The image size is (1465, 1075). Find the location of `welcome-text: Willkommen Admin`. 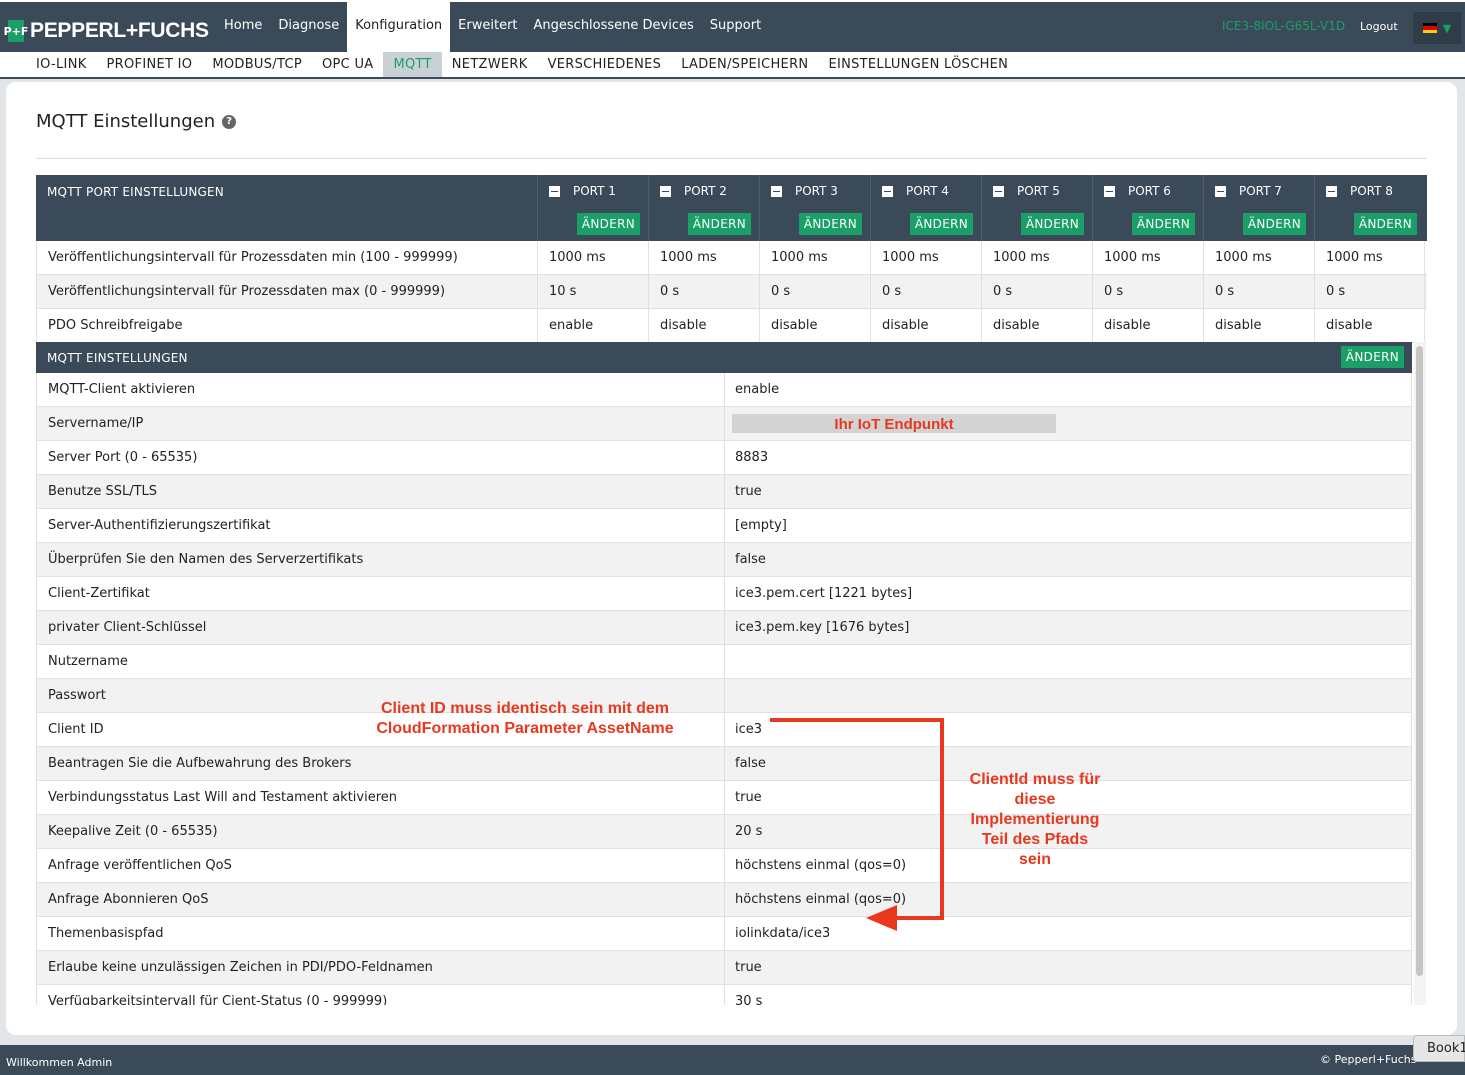

welcome-text: Willkommen Admin is located at coordinates (59, 1062).